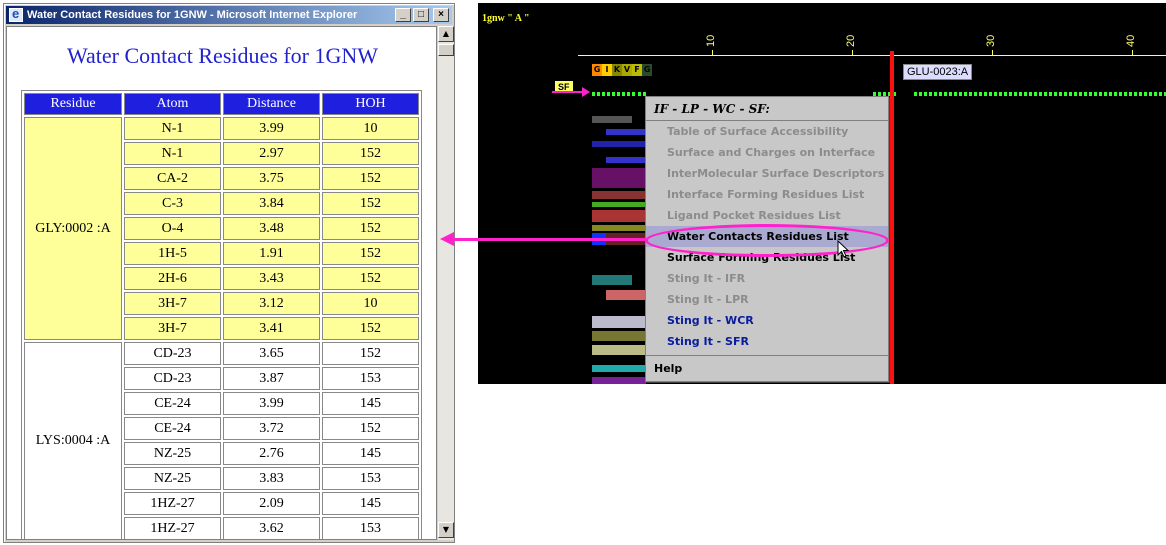 This screenshot has width=1166, height=545. What do you see at coordinates (767, 341) in the screenshot?
I see `menu-item-sting-it-sfr: Sting It - SFR` at bounding box center [767, 341].